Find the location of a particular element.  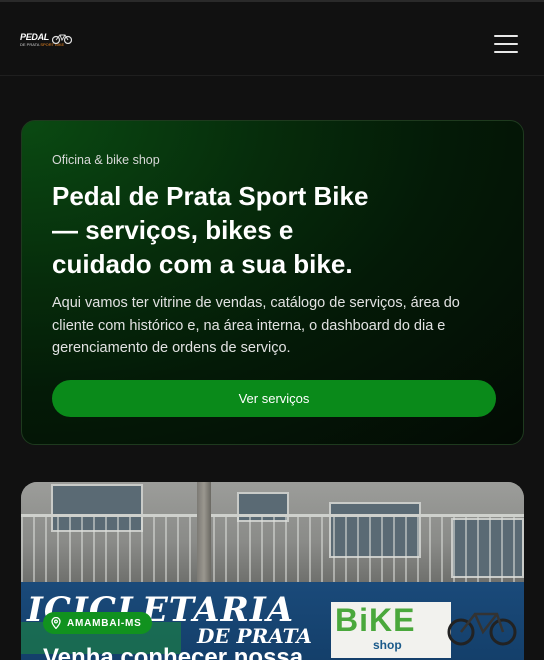

map-pin-icon is located at coordinates (56, 623).